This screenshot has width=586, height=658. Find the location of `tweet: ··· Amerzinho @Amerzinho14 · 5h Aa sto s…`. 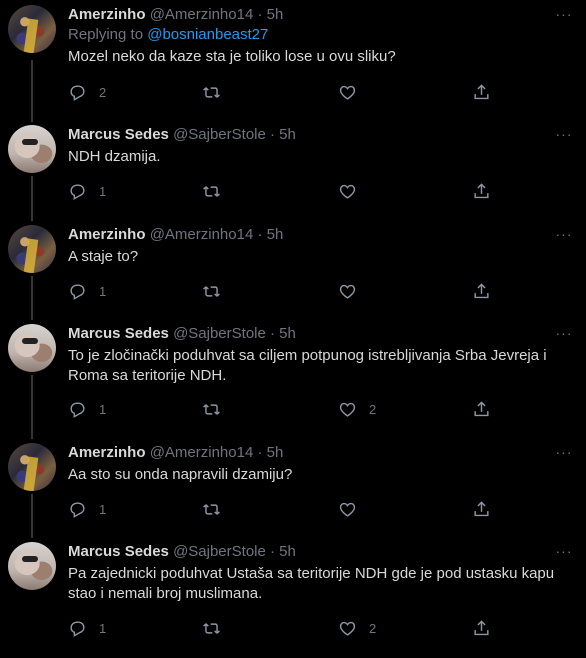

tweet: ··· Amerzinho @Amerzinho14 · 5h Aa sto s… is located at coordinates (293, 483).